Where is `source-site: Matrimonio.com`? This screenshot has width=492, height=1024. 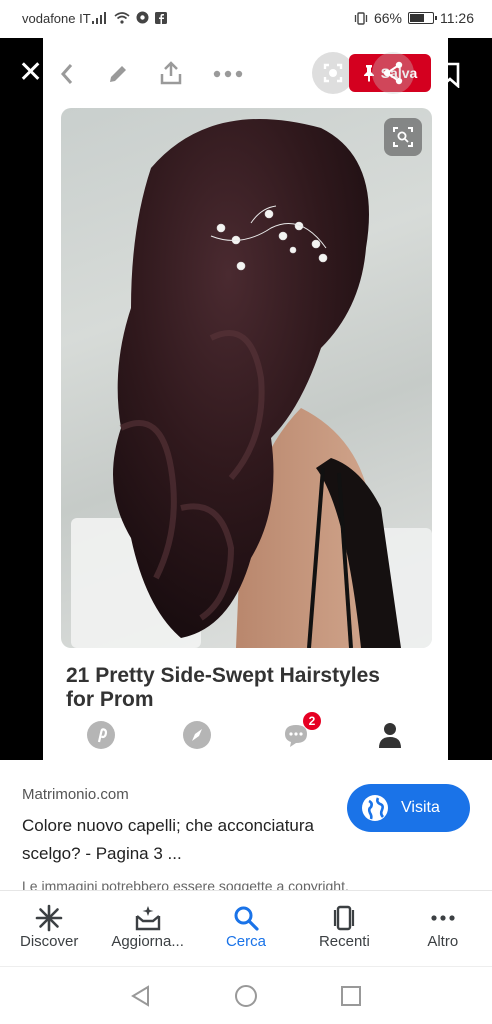
source-site: Matrimonio.com is located at coordinates (75, 794).